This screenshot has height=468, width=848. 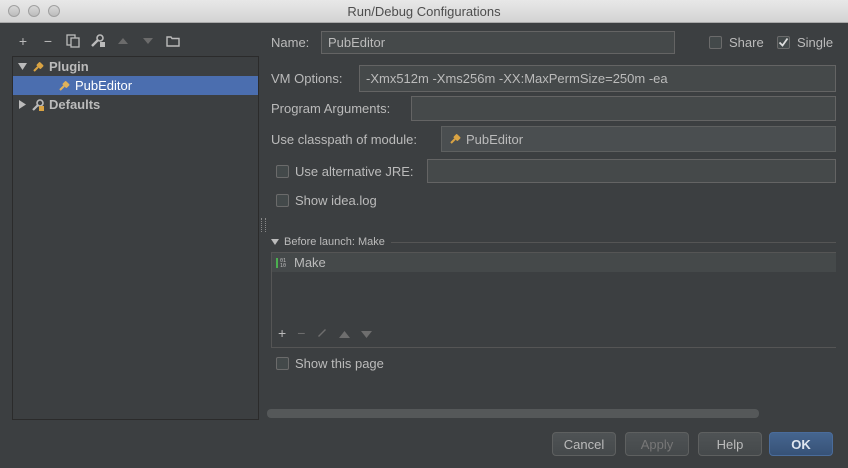 I want to click on remove-configuration-button: −, so click(x=48, y=41).